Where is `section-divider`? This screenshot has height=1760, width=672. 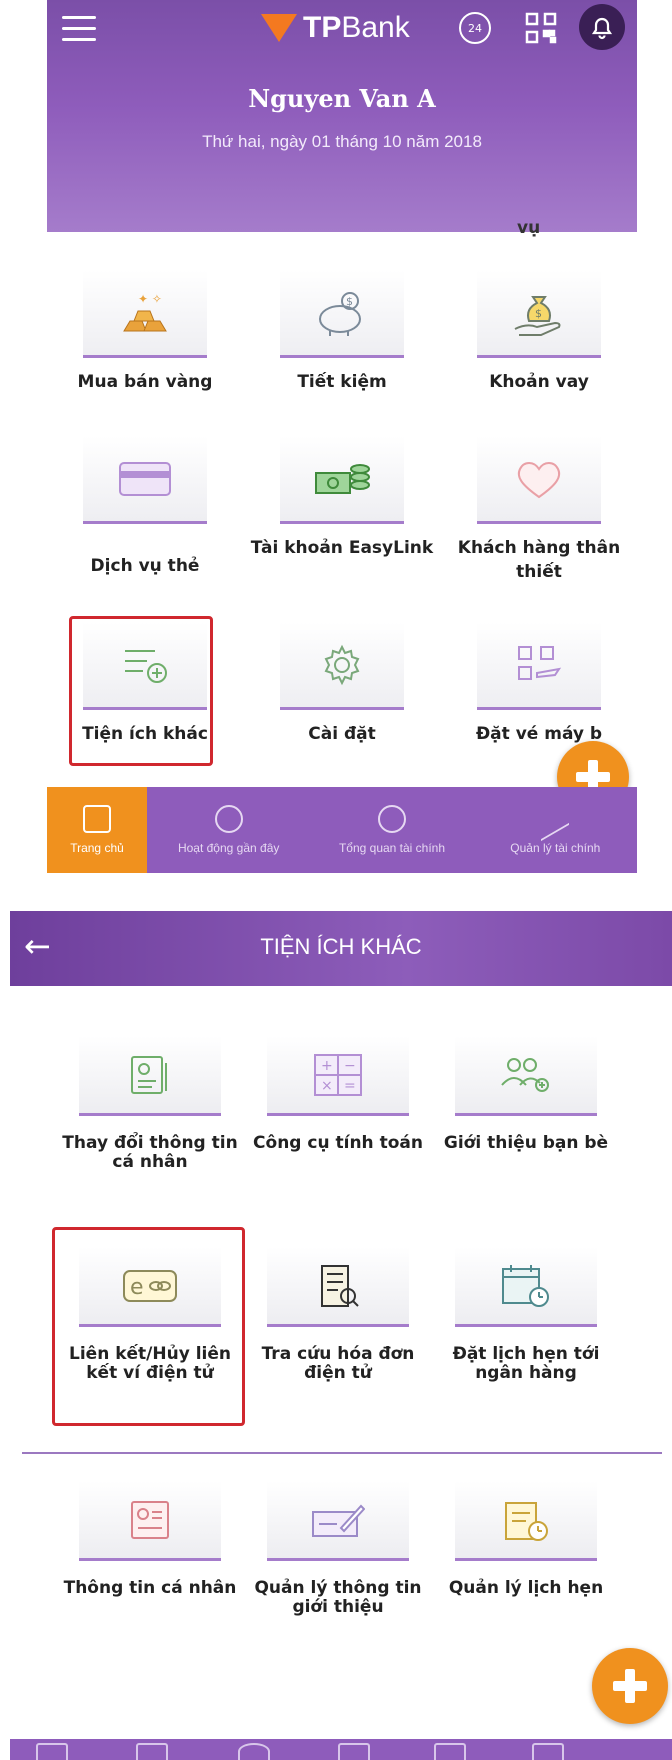
section-divider is located at coordinates (342, 1453).